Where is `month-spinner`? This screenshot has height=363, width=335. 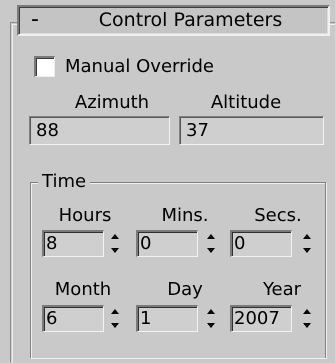
month-spinner is located at coordinates (115, 318).